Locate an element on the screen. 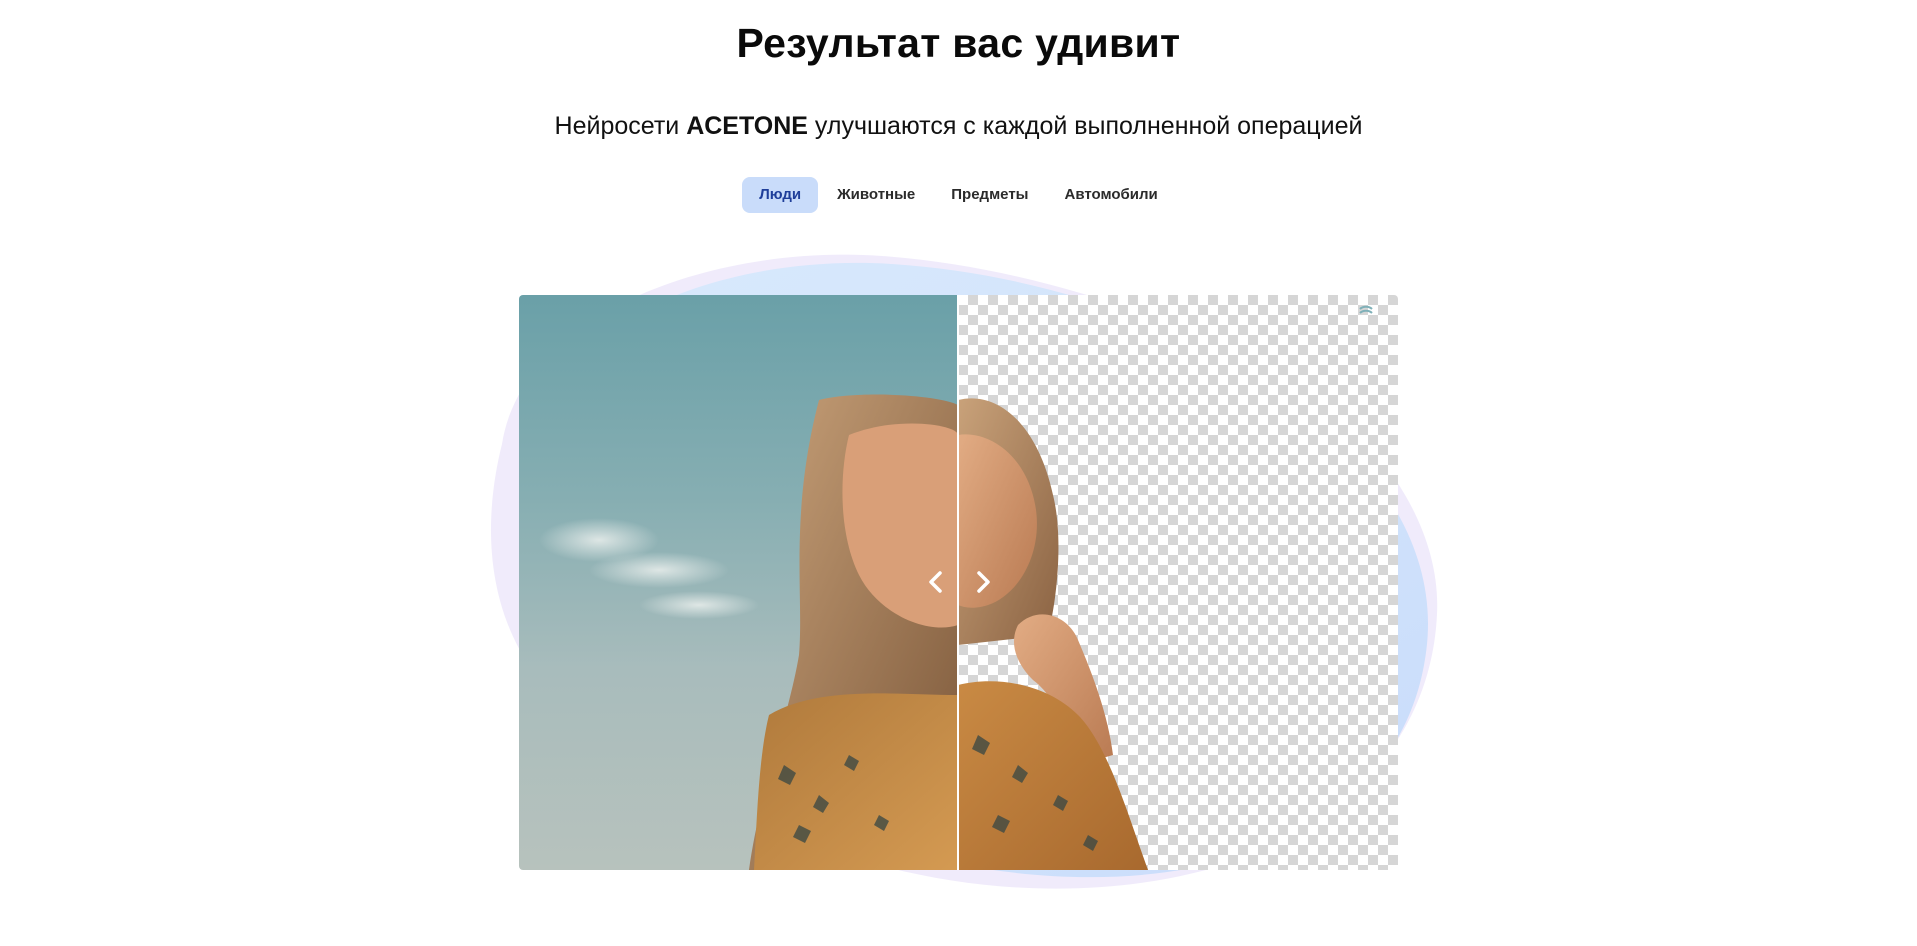 This screenshot has width=1917, height=946. tab-cars: Автомобили is located at coordinates (1110, 195).